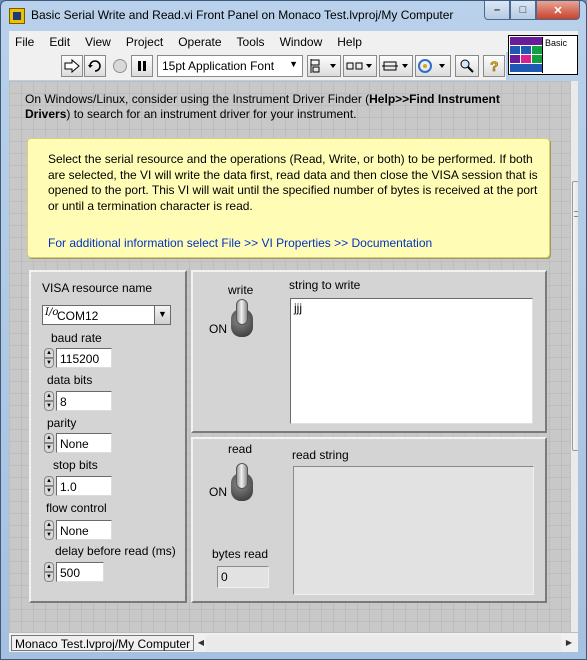 The height and width of the screenshot is (660, 587). I want to click on baud-rate-label: baud rate, so click(76, 338).